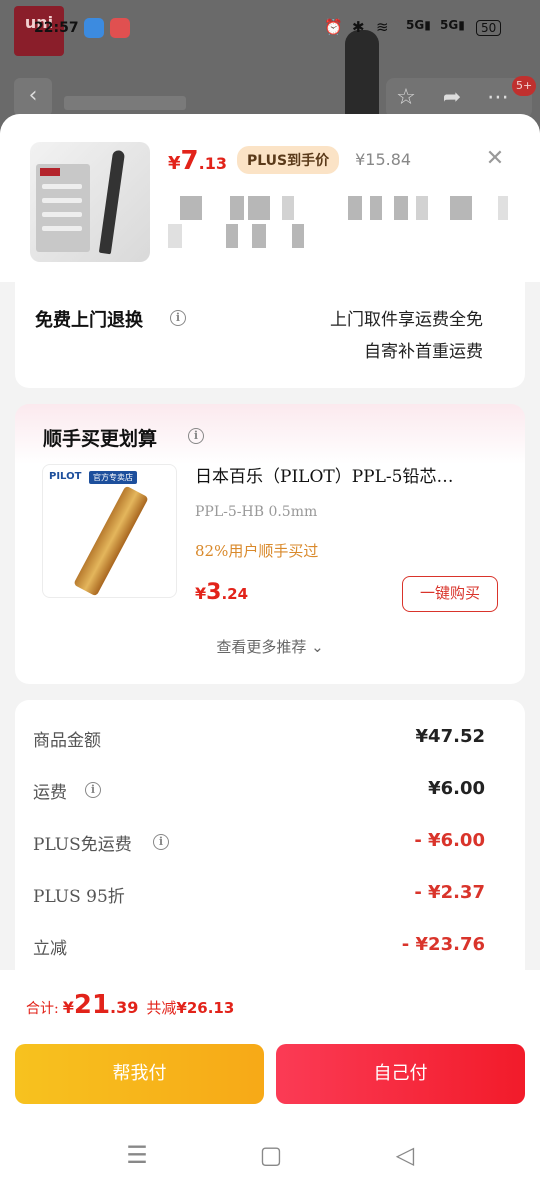  Describe the element at coordinates (259, 738) in the screenshot. I see `summary-row: 商品金额 ¥47.52` at that location.